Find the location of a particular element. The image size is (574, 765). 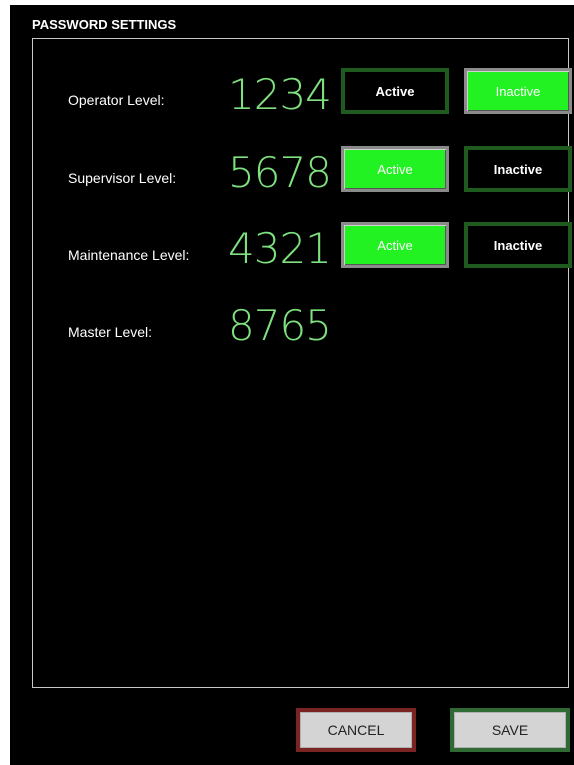

maintenance-active-button: Active is located at coordinates (395, 245).